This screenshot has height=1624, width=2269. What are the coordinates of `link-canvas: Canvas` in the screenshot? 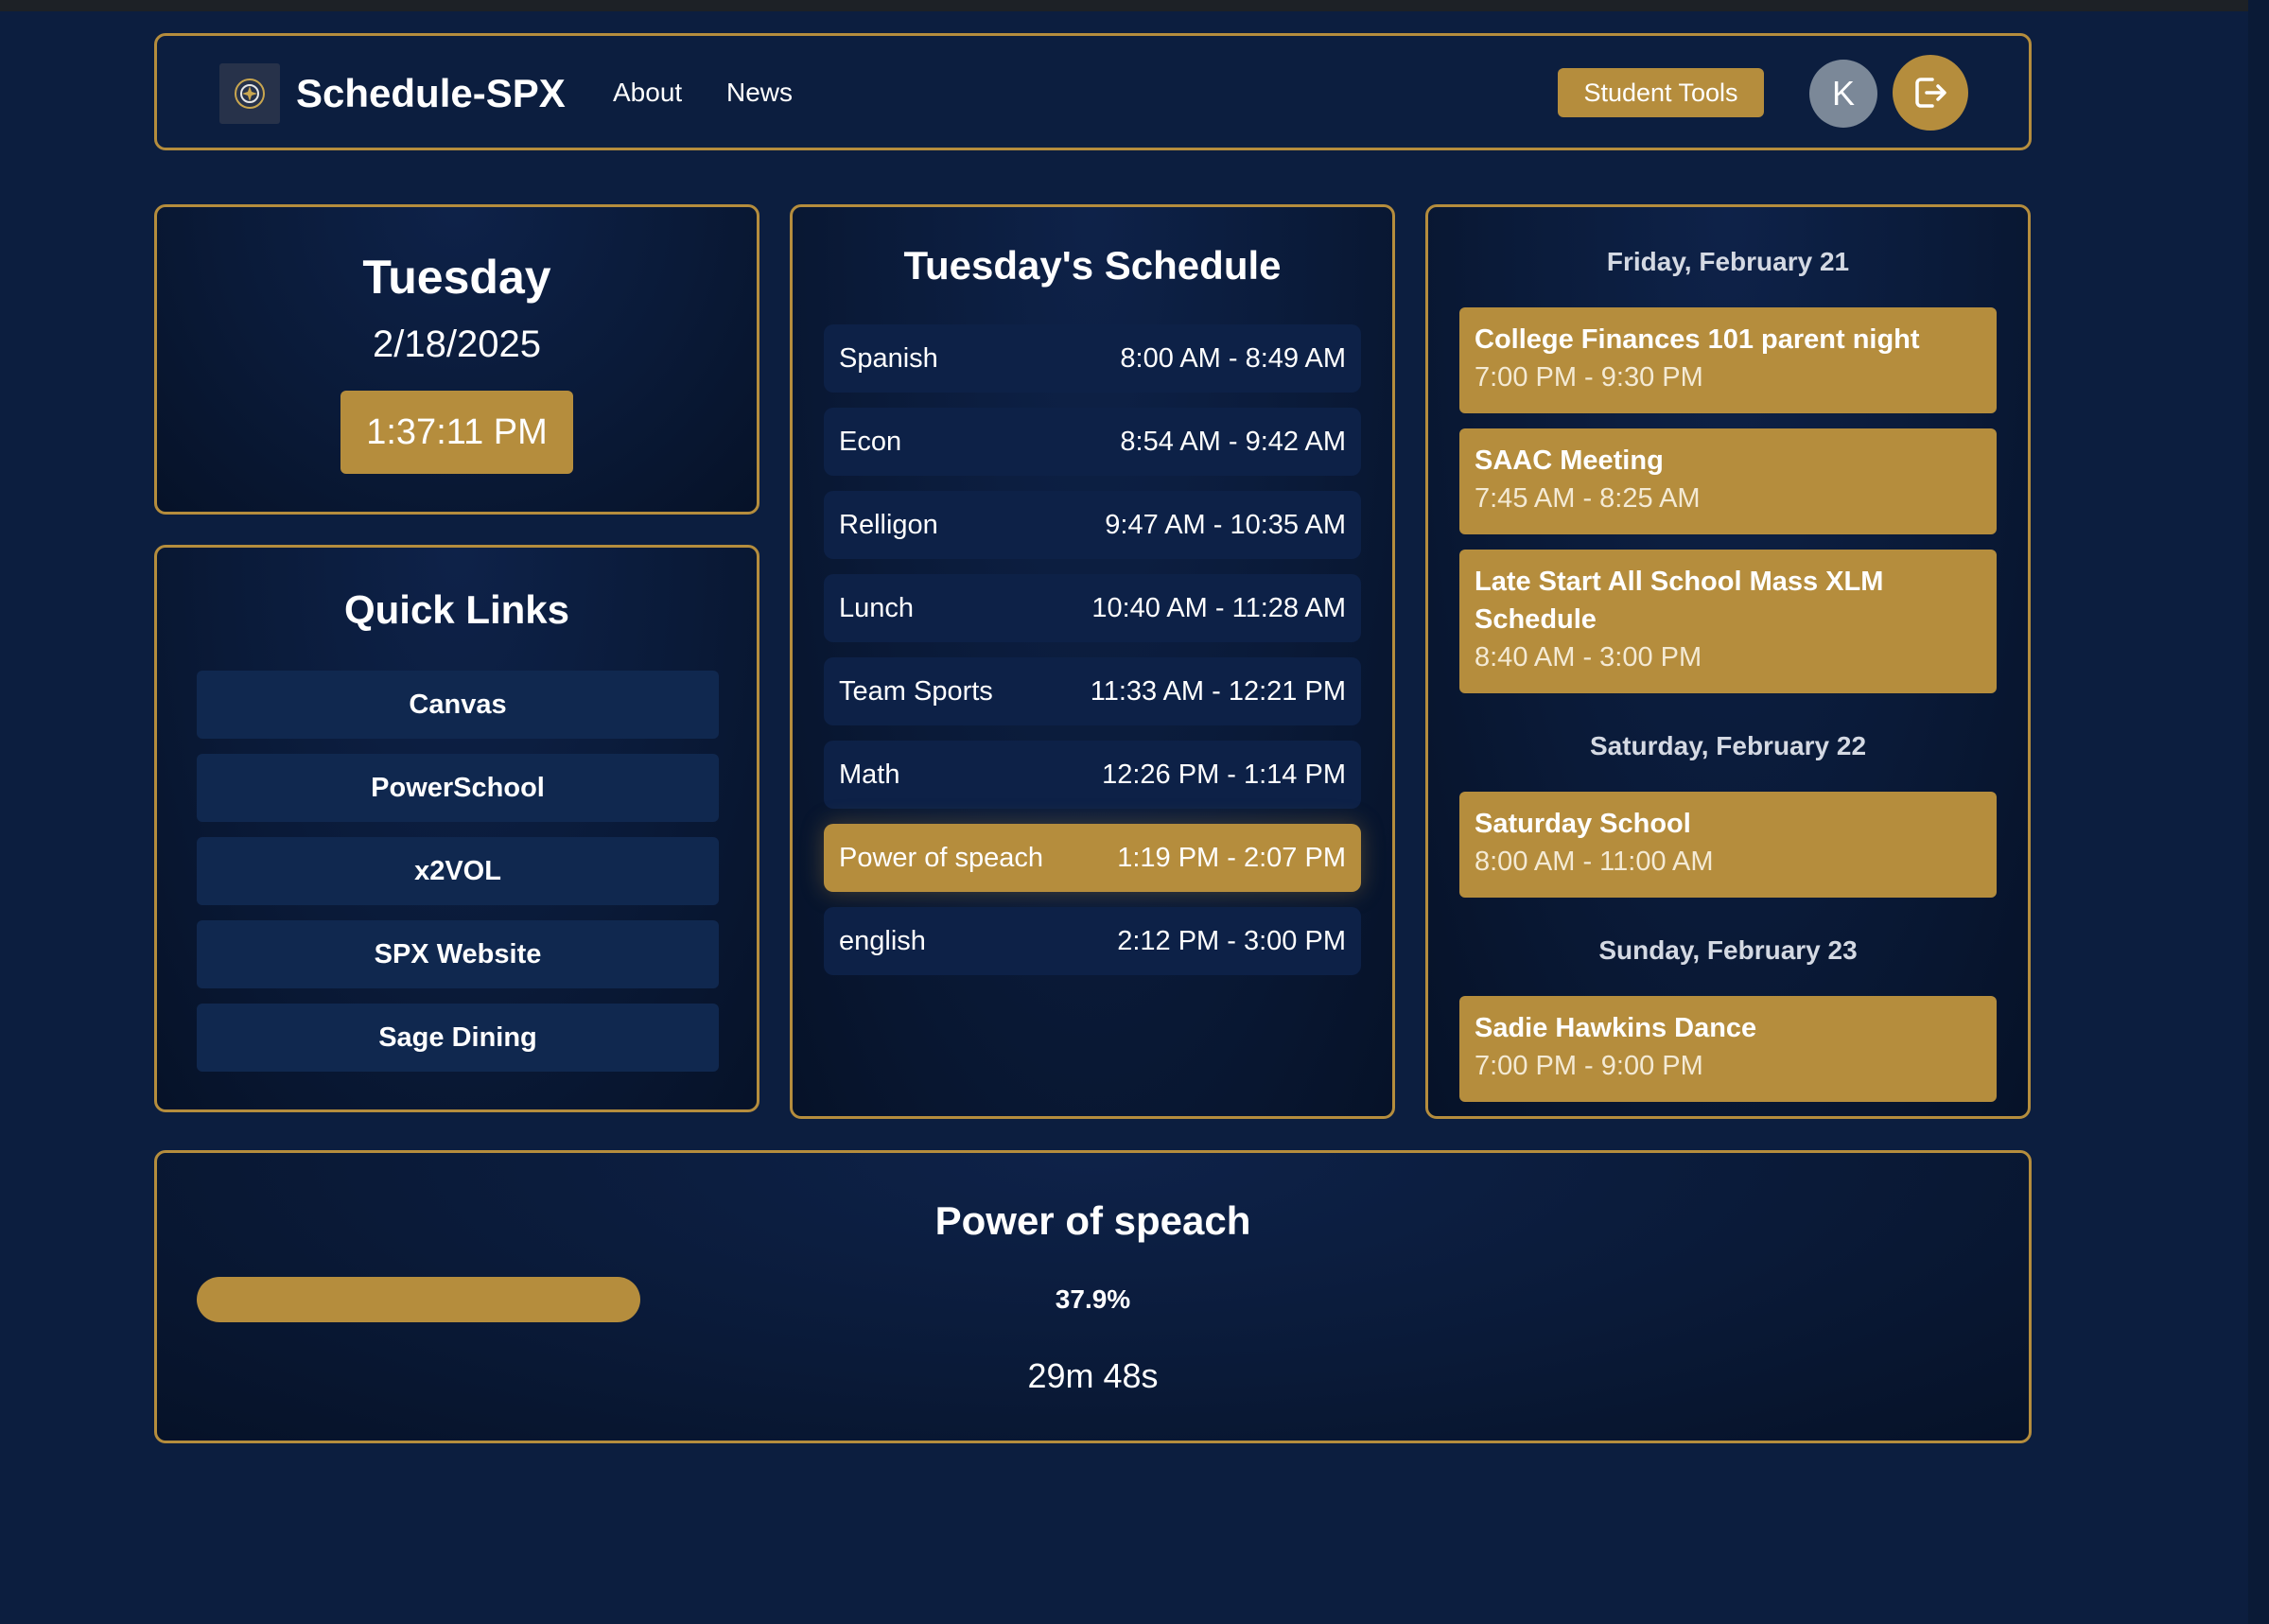 It's located at (458, 705).